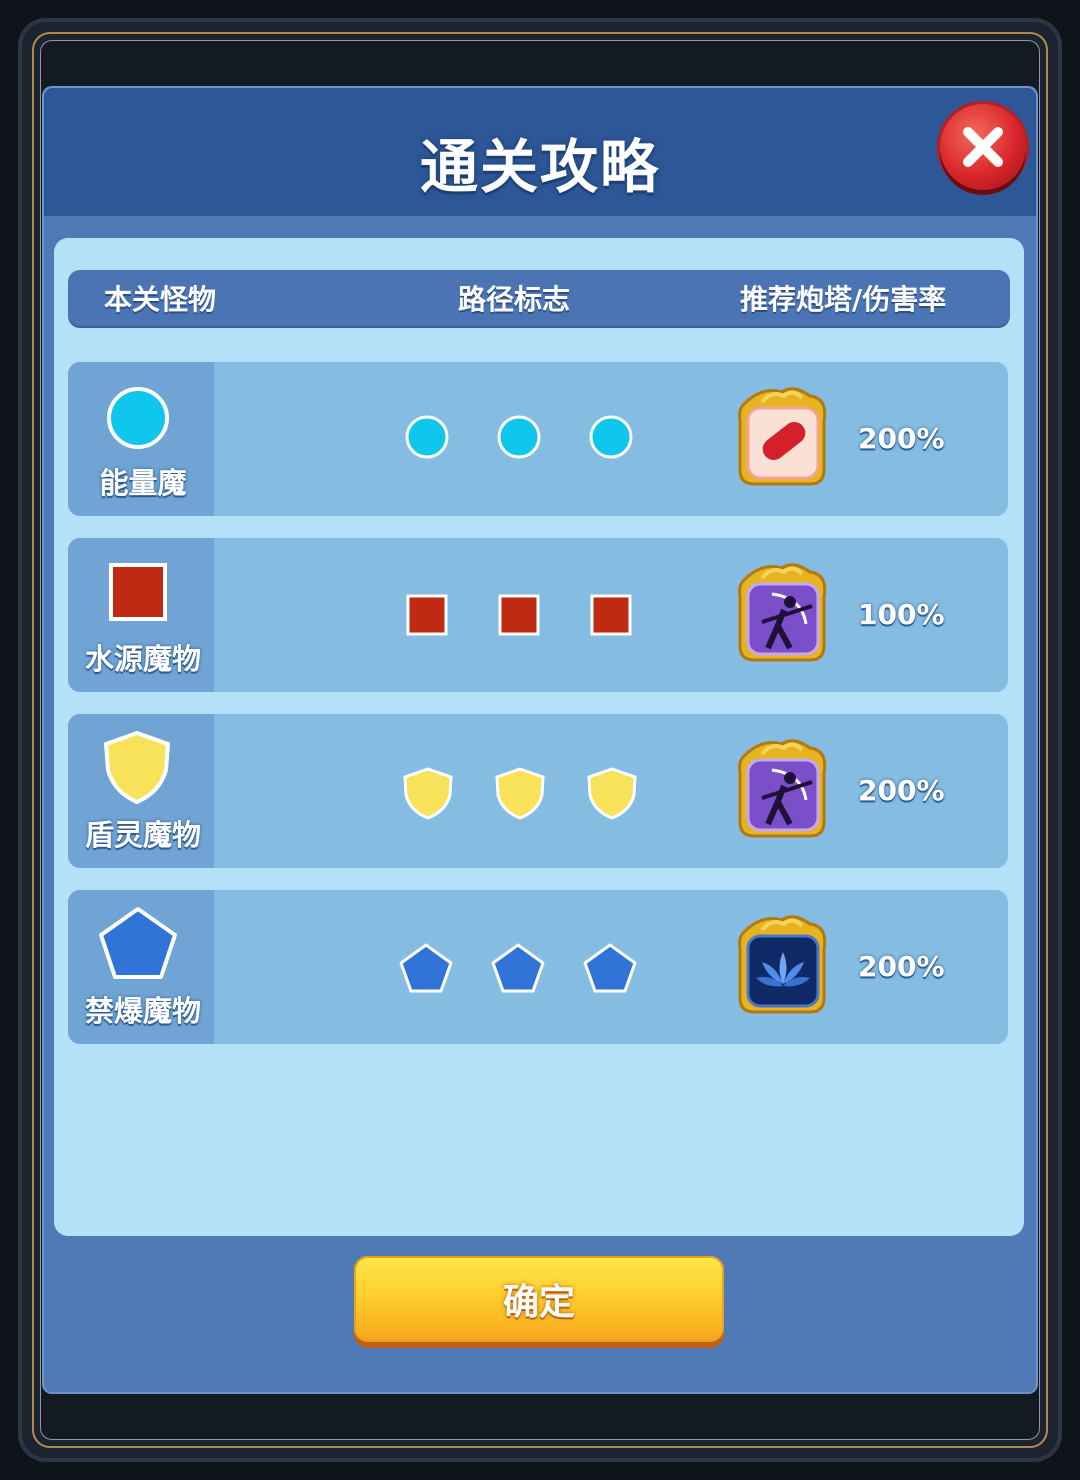 This screenshot has height=1480, width=1080. Describe the element at coordinates (538, 1302) in the screenshot. I see `confirm-button-label: 确定` at that location.